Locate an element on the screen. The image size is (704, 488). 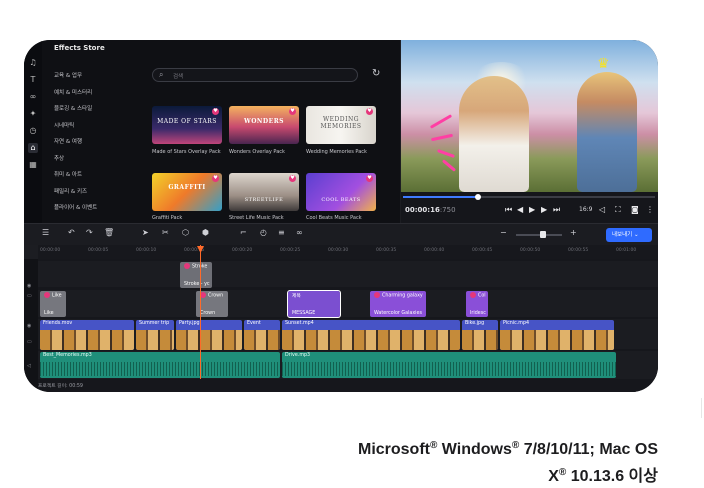
fx-clip: Stroke Stroke - yc is located at coordinates (196, 275).